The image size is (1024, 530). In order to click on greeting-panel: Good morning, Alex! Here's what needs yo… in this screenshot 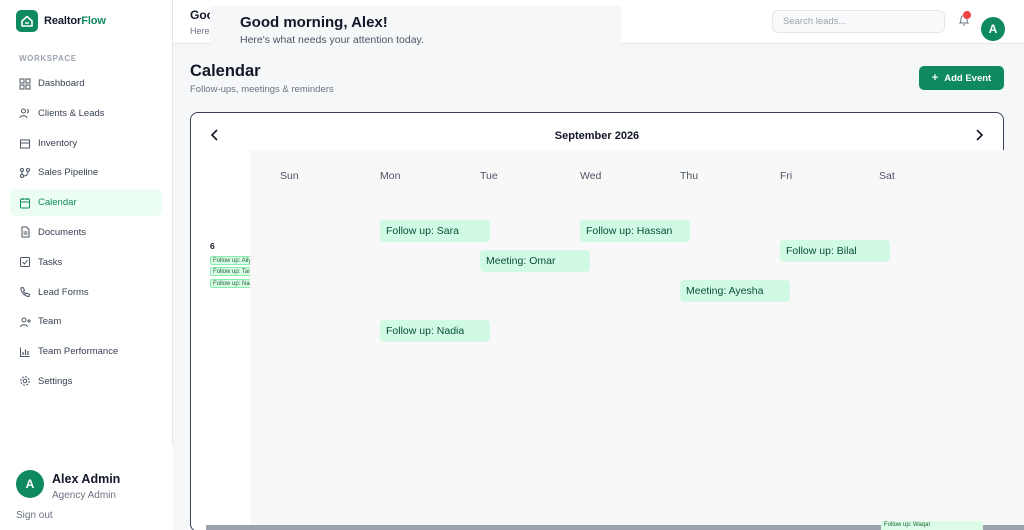, I will do `click(415, 26)`.